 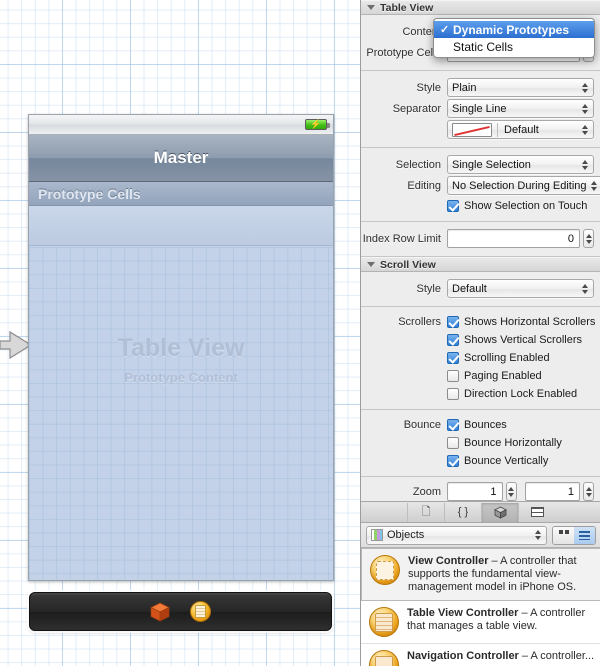 I want to click on style-popup-button: Plain, so click(x=520, y=87).